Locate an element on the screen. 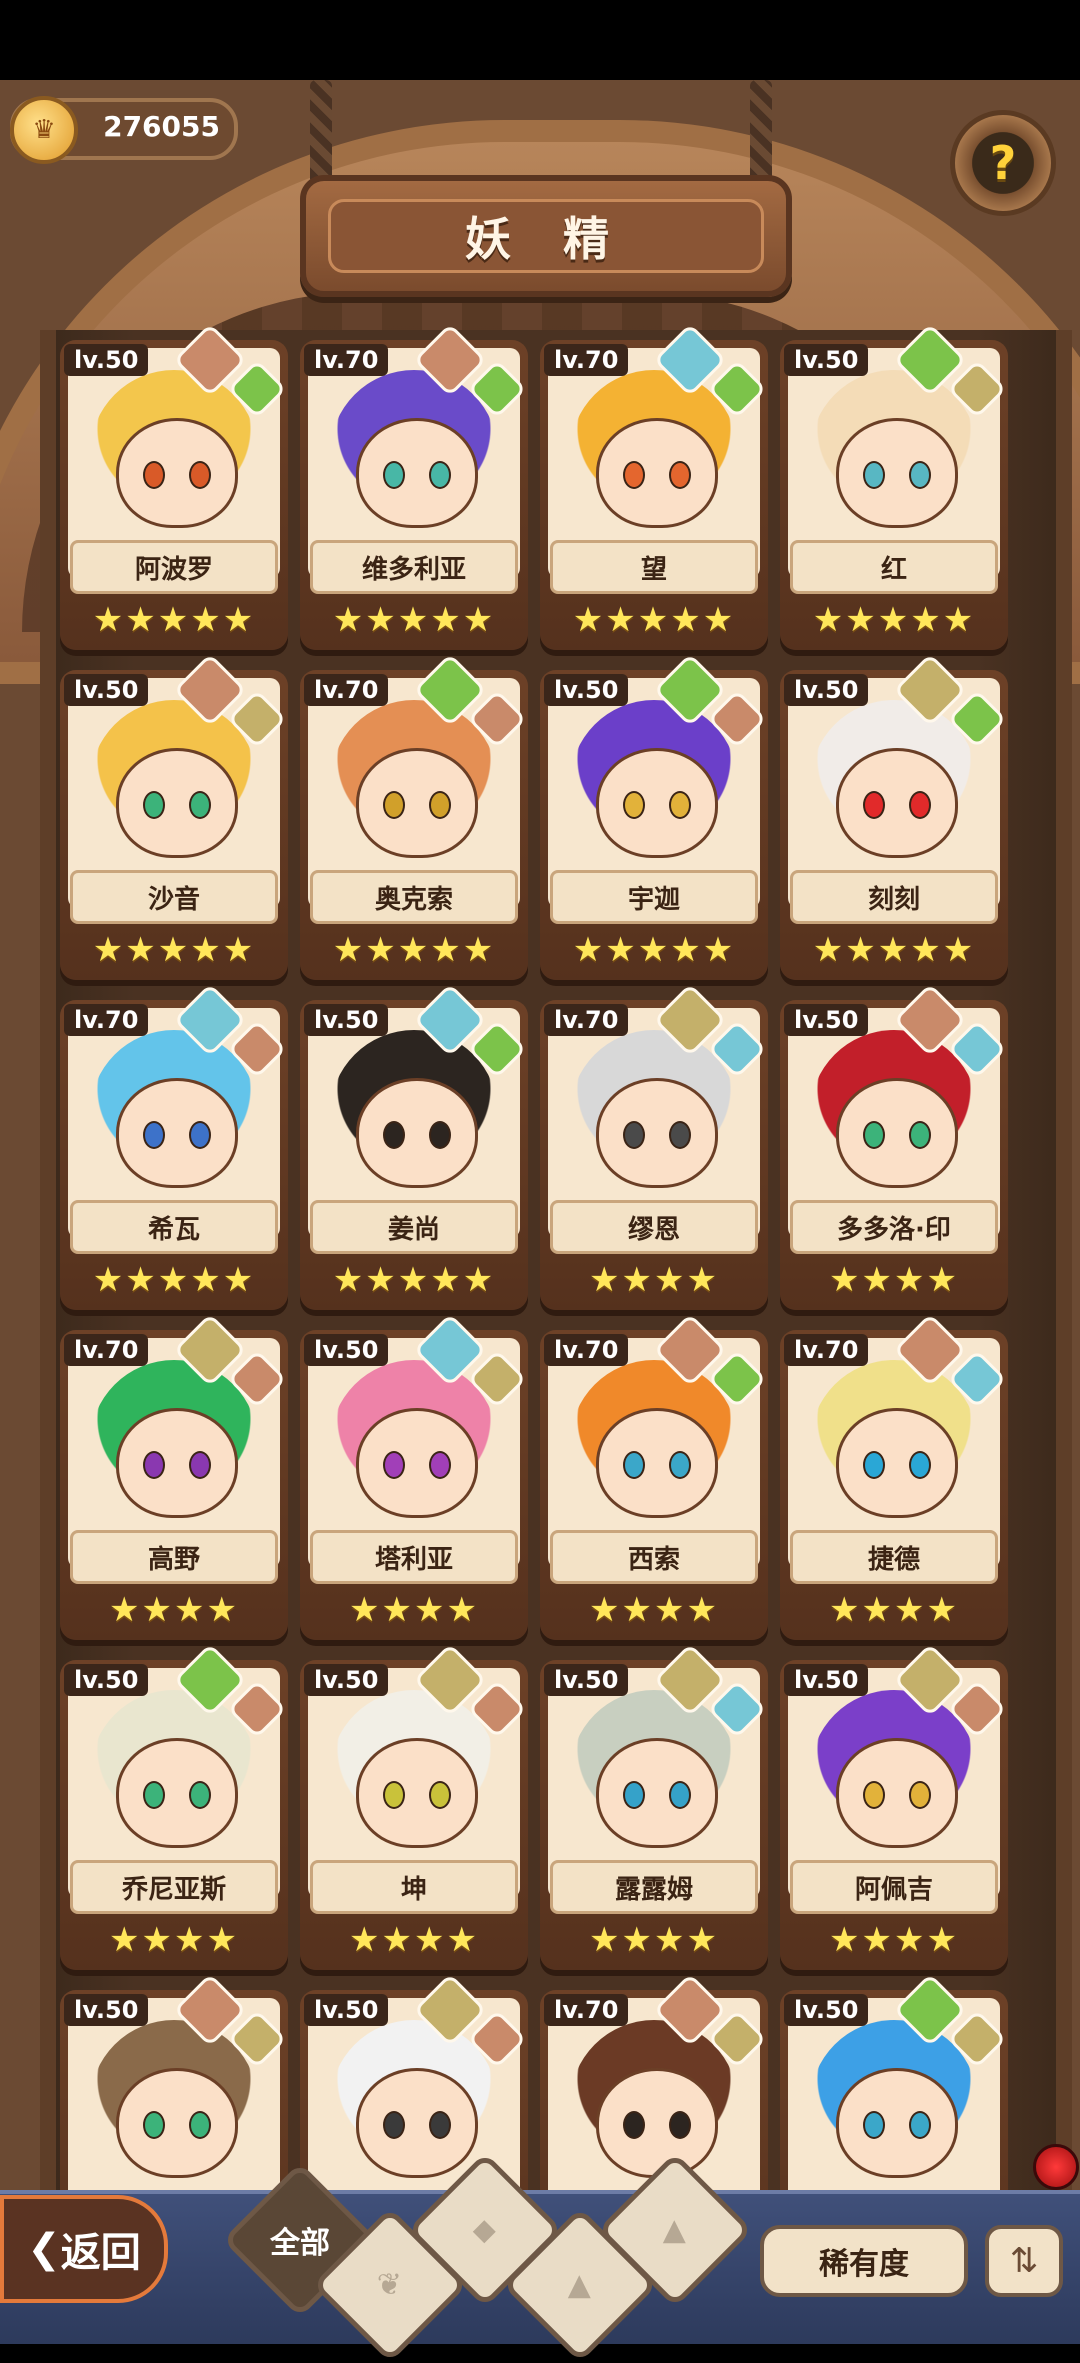 This screenshot has height=2363, width=1080. fairy-card: lv.50 刻刻 ★★★★★ is located at coordinates (894, 816).